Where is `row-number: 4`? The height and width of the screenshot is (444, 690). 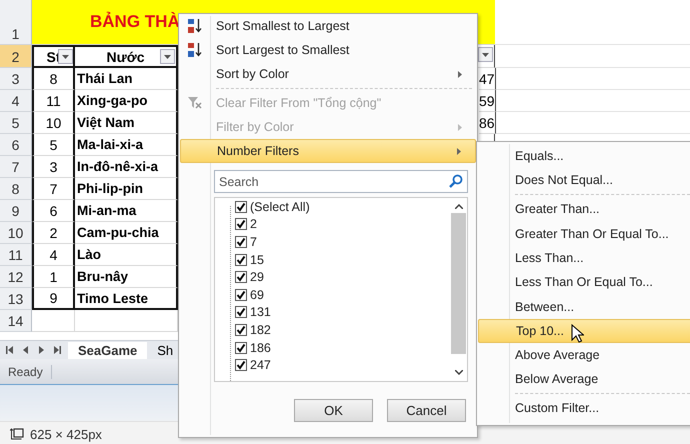
row-number: 4 is located at coordinates (16, 101).